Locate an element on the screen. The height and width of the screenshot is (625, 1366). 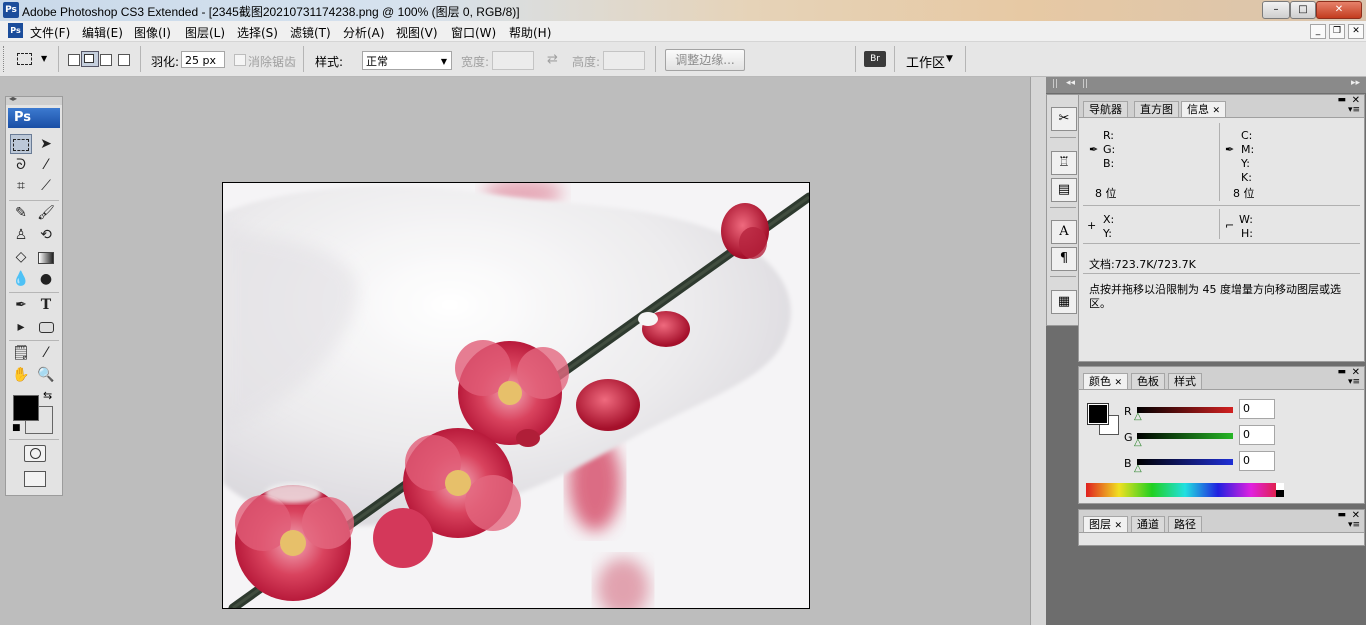
doc-close-button: ✕ is located at coordinates (1356, 31).